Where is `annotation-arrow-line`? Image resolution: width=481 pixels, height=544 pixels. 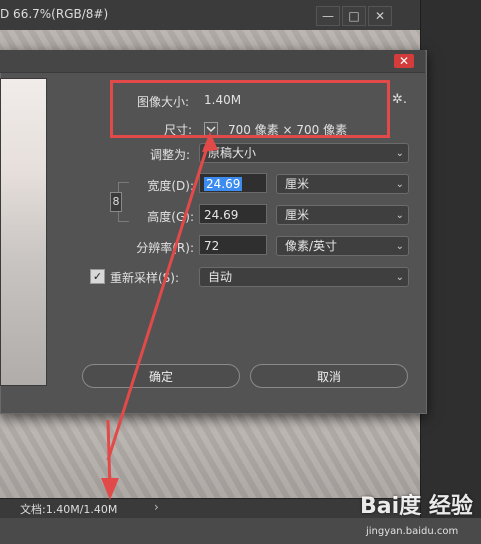 annotation-arrow-line is located at coordinates (159, 299).